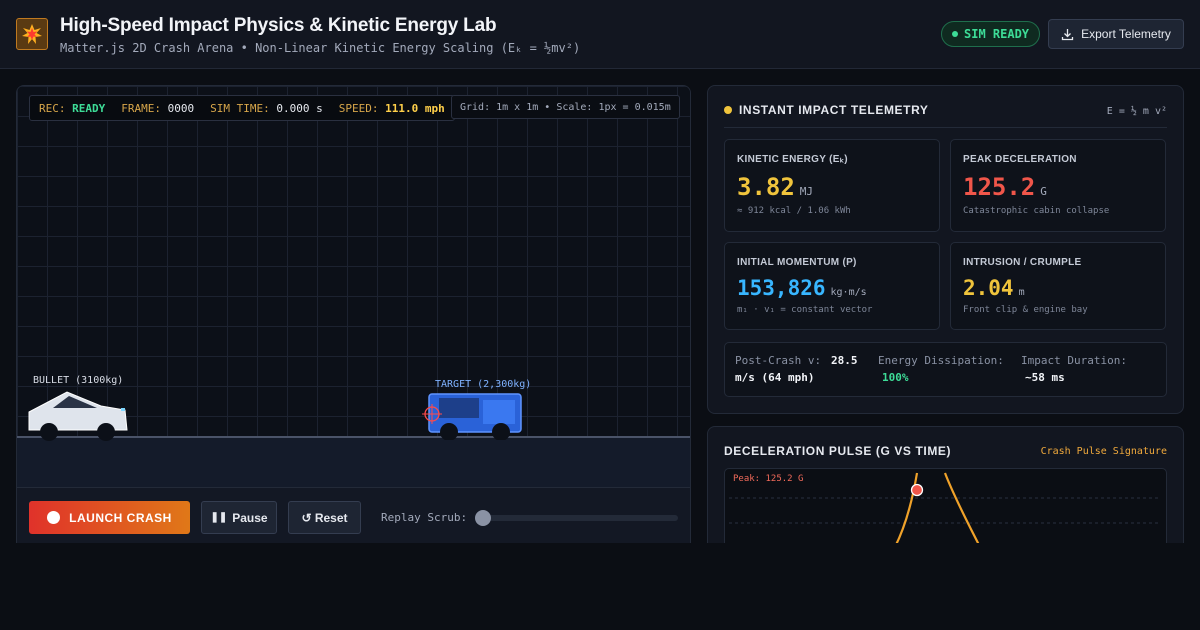 The image size is (1200, 630). I want to click on telemetry-title: INSTANT IMPACT TELEMETRY, so click(834, 110).